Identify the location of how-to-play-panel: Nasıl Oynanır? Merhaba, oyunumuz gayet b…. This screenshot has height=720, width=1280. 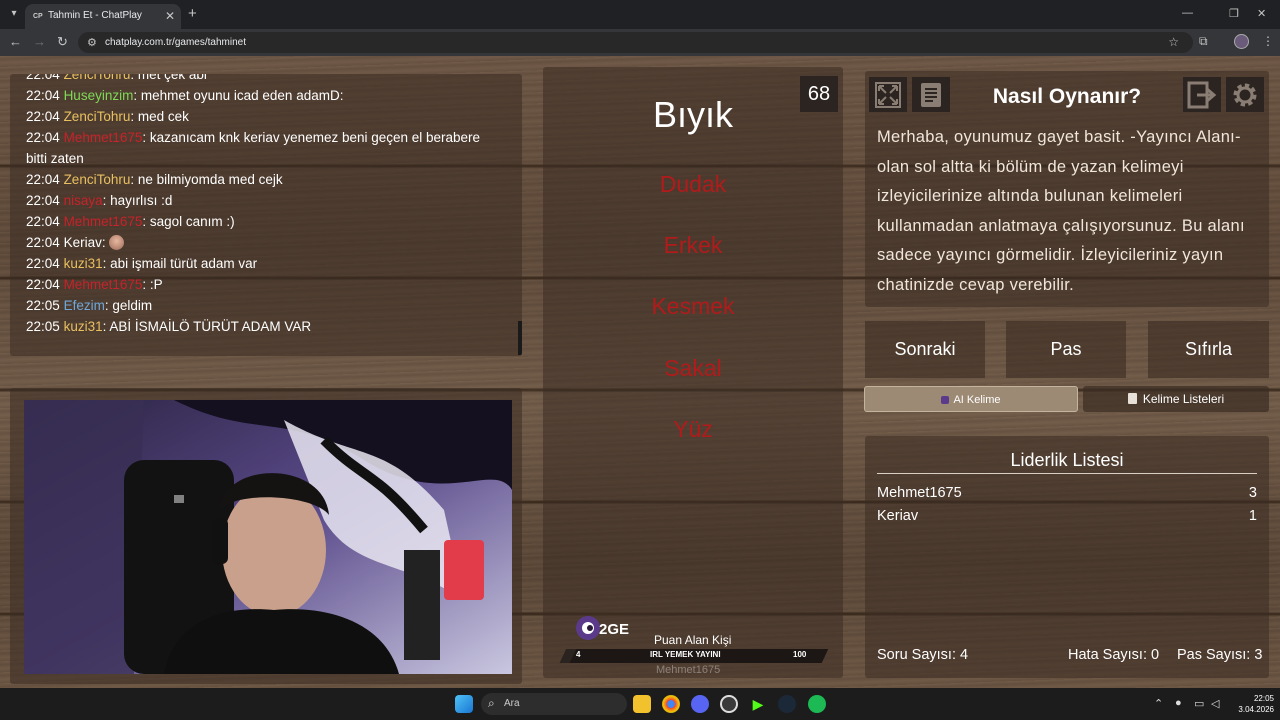
(1067, 189).